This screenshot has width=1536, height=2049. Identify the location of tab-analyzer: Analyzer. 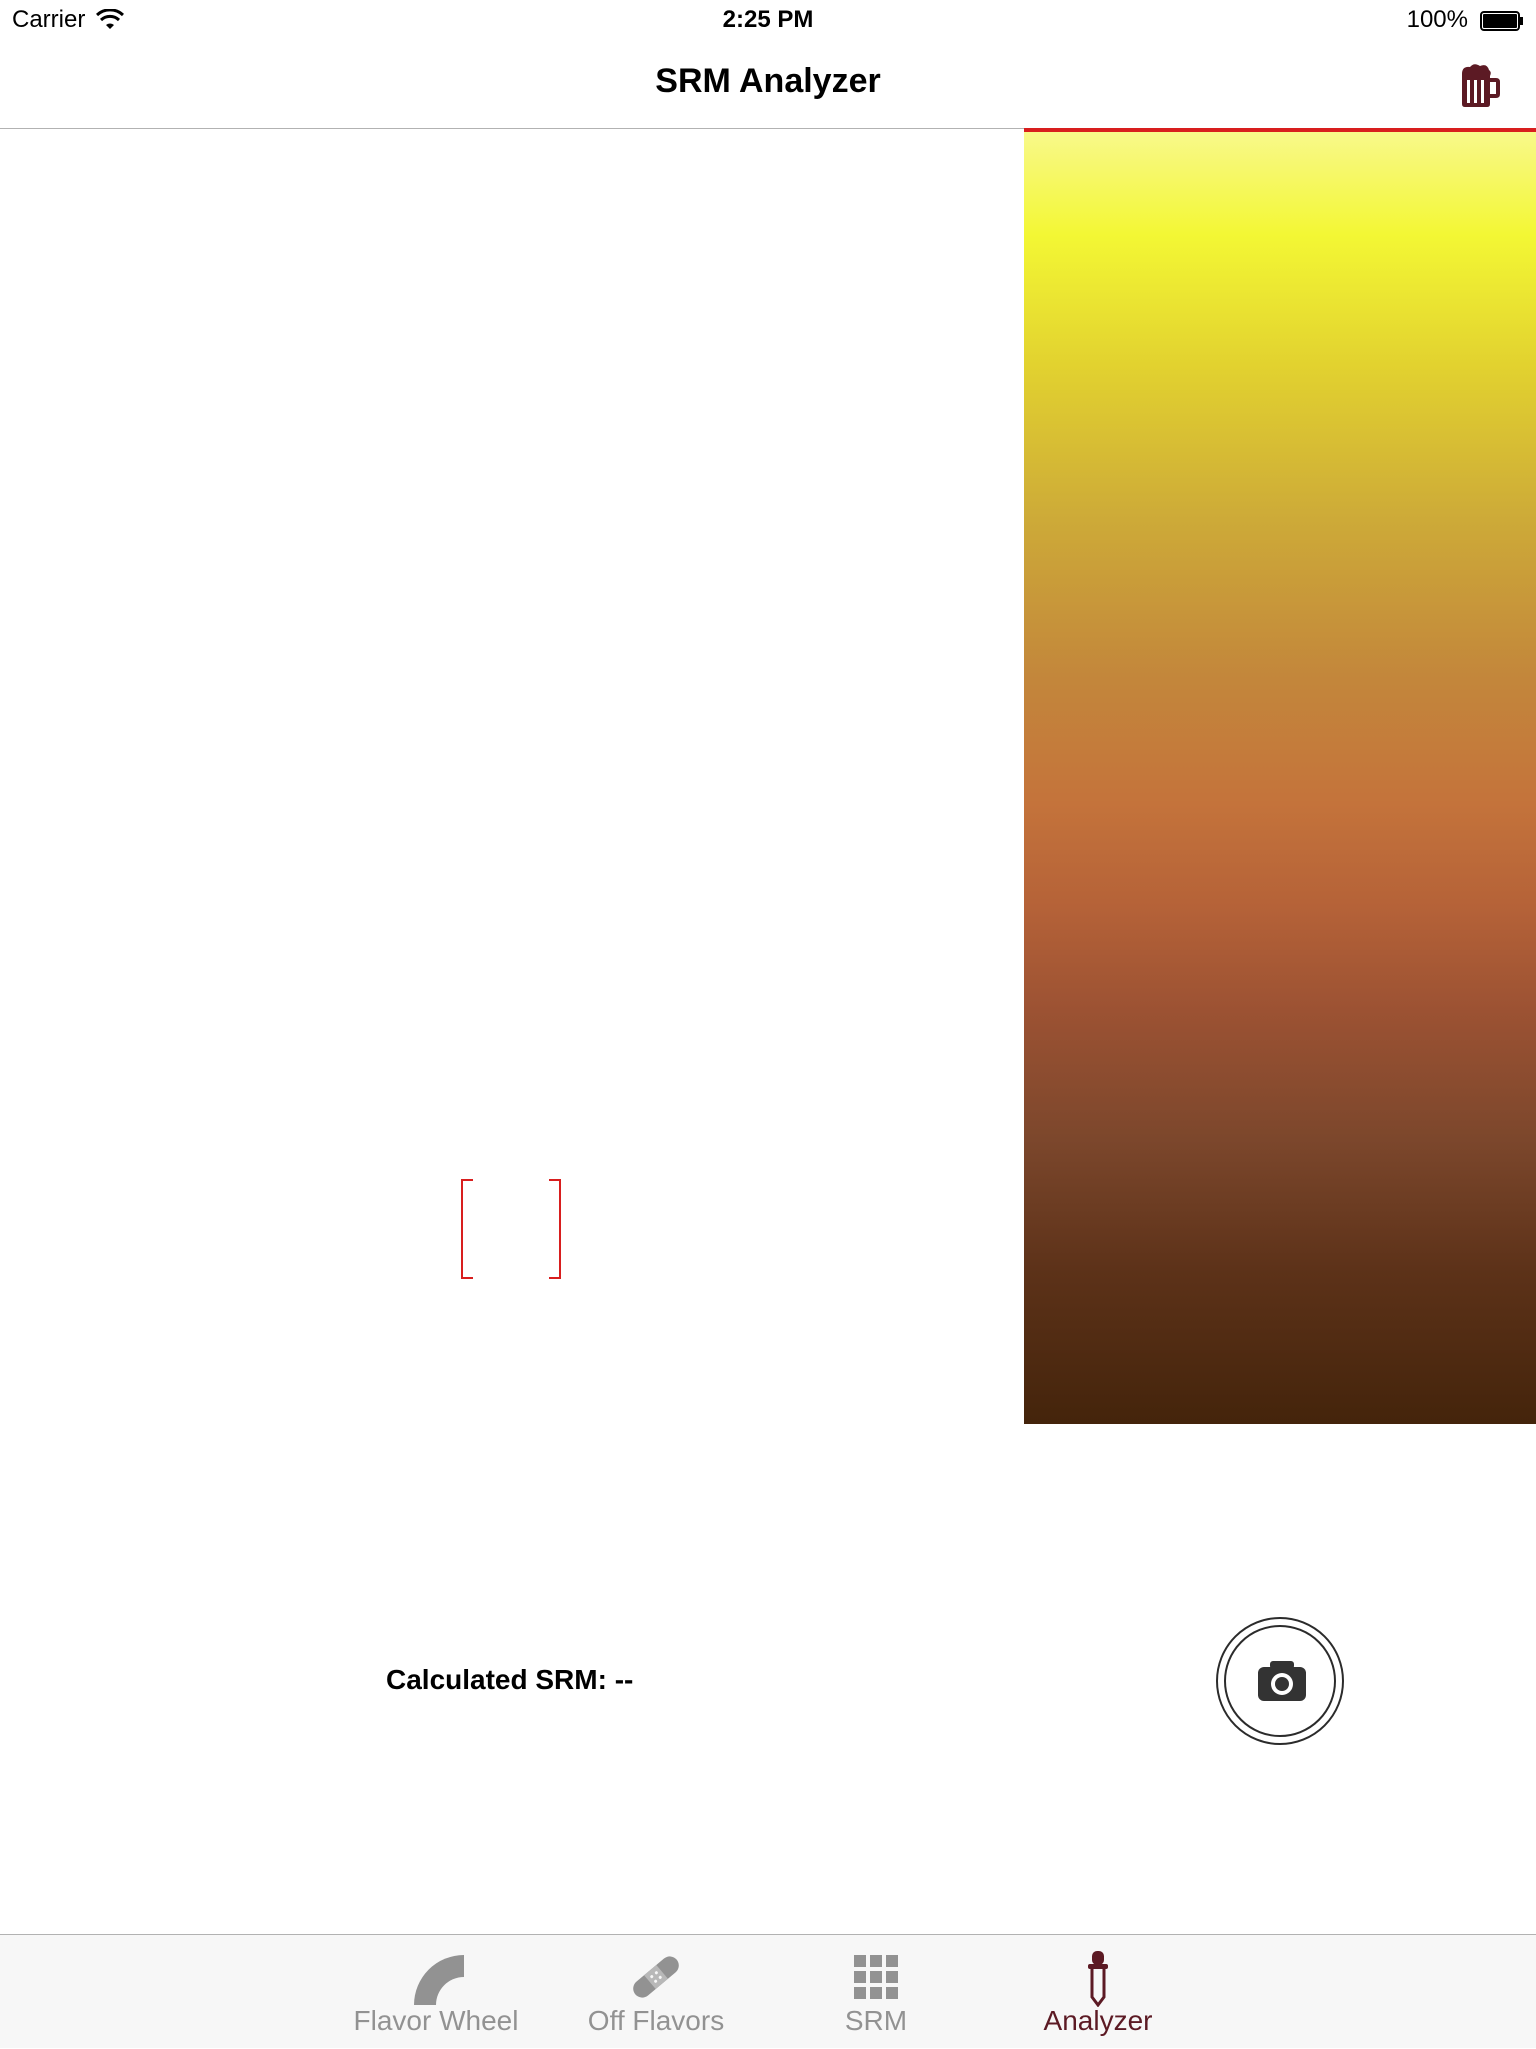
(1098, 1992).